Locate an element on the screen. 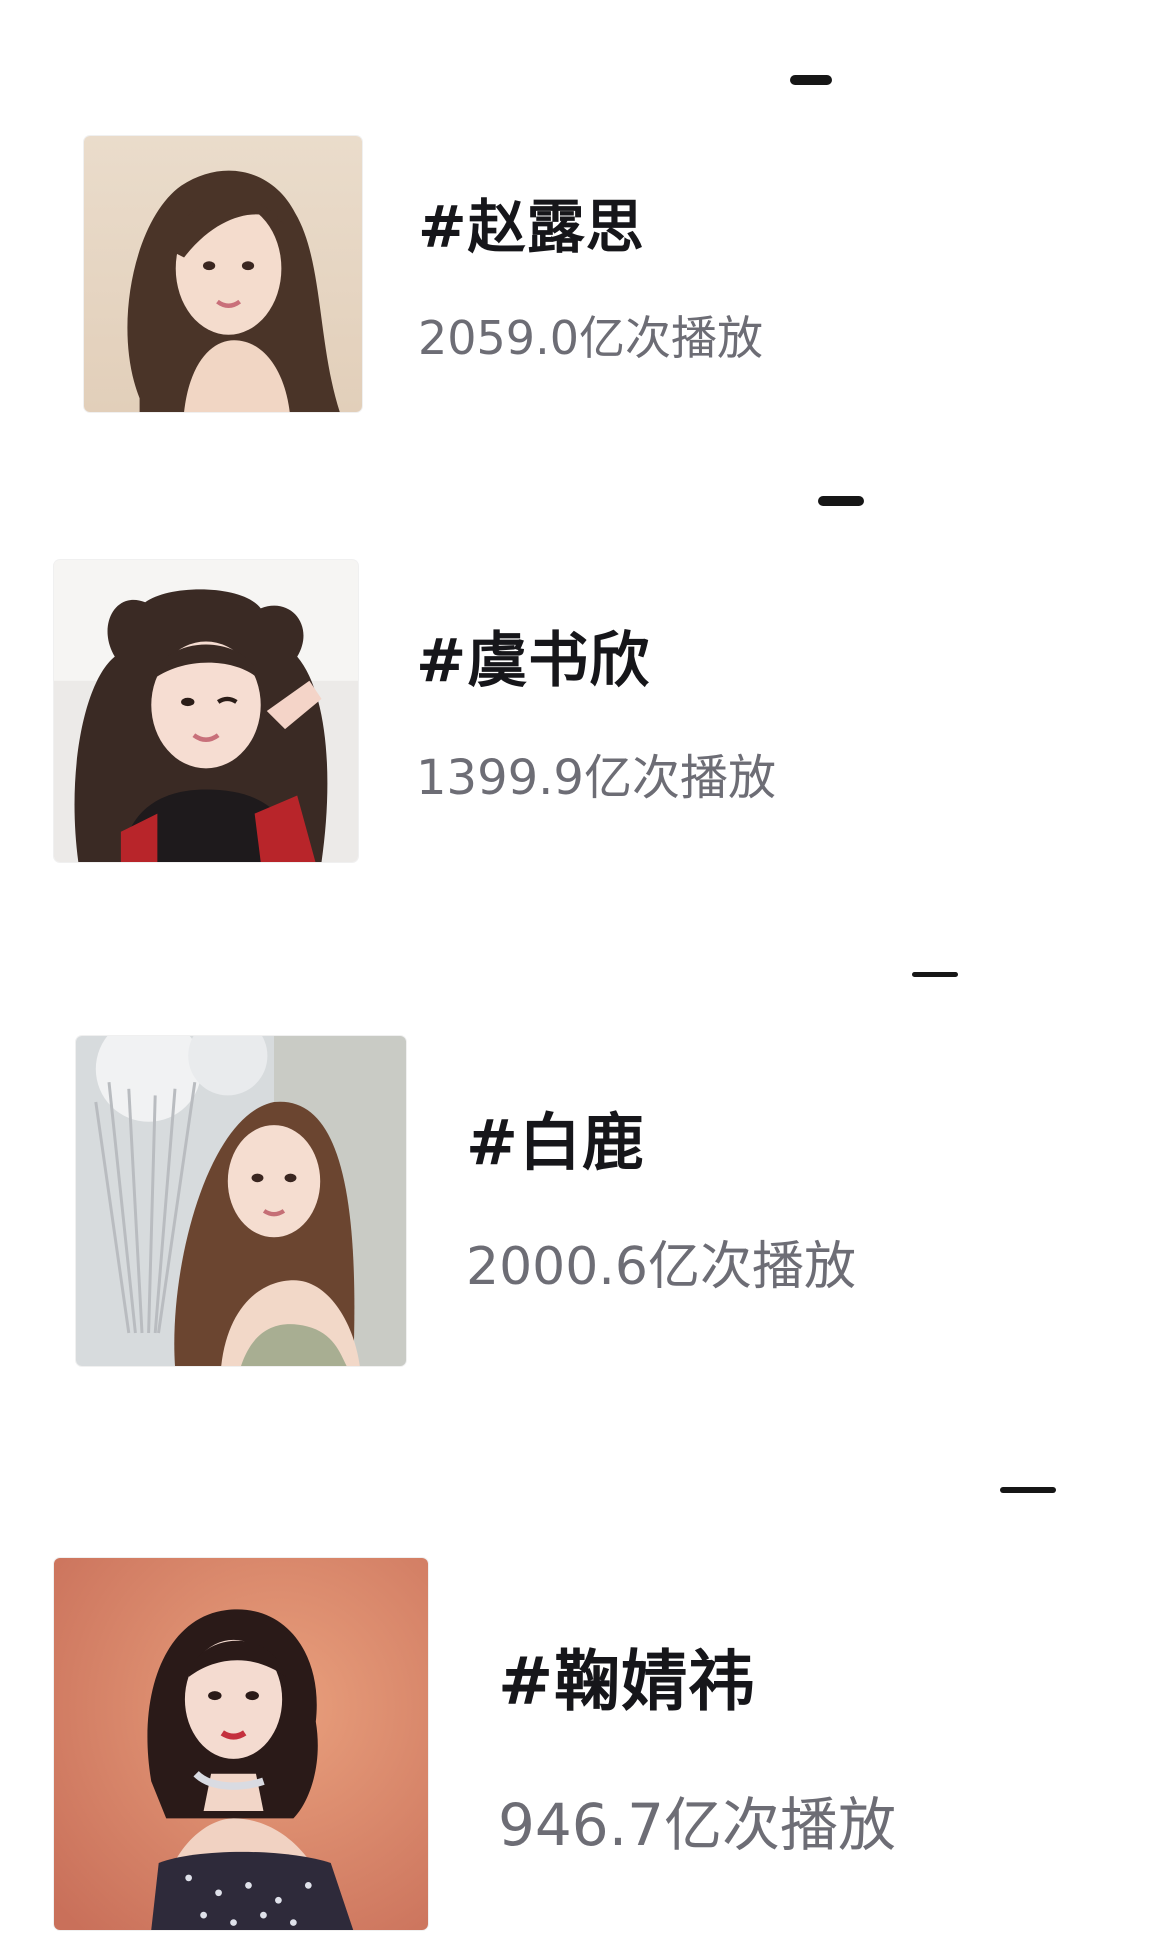 Image resolution: width=1170 pixels, height=1939 pixels. hashtag-title: #虞书欣 is located at coordinates (533, 655).